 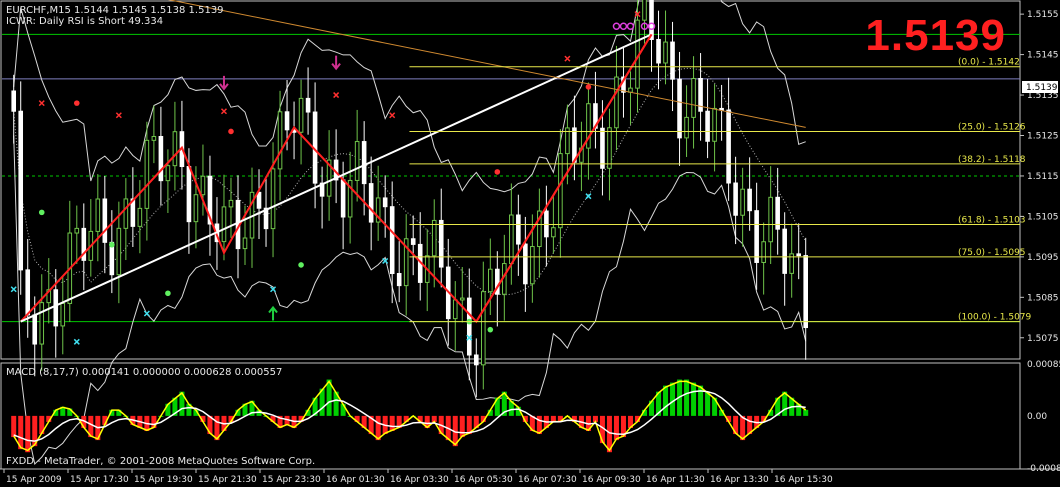 I want to click on time-tick-label: 15 Apr 2009, so click(x=34, y=480).